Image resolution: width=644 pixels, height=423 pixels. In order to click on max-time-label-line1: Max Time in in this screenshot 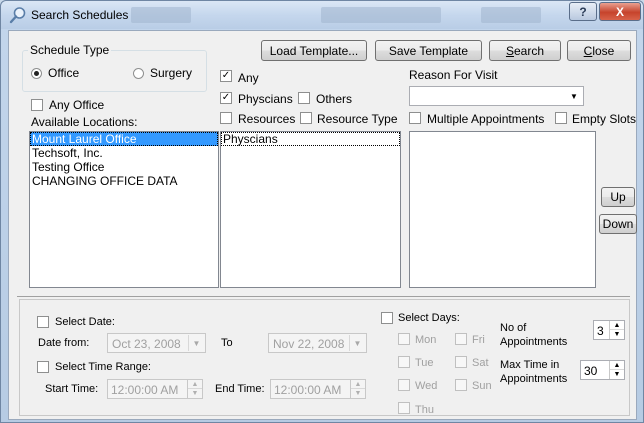, I will do `click(530, 365)`.